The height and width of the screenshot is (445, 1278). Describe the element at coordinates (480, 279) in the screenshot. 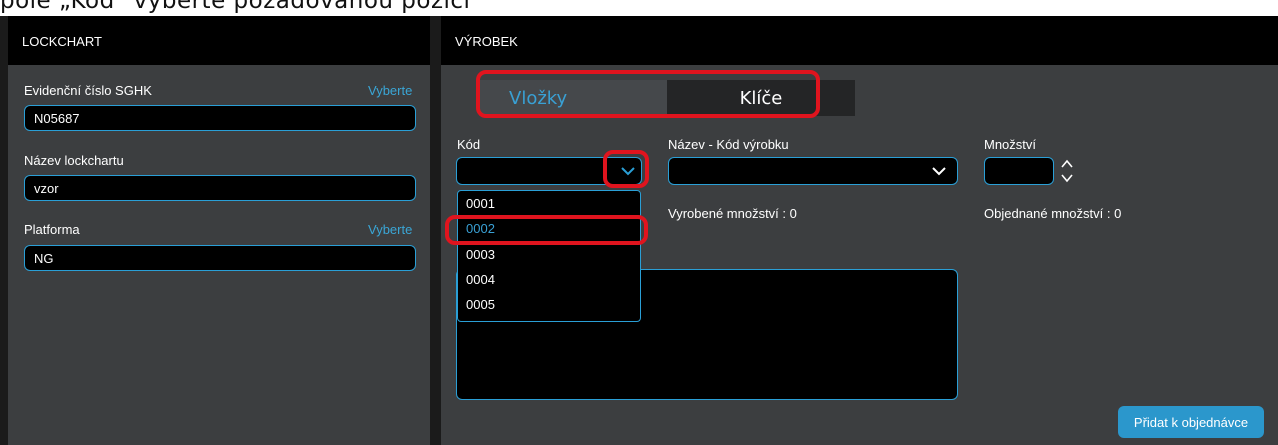

I see `kod-option: 0004` at that location.